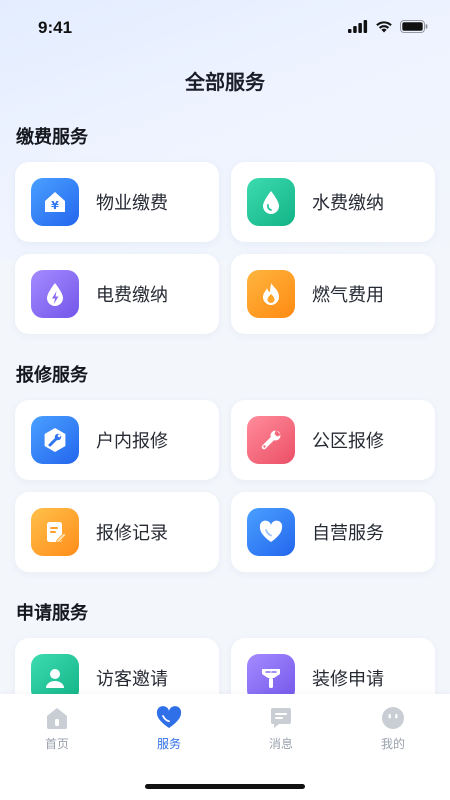  Describe the element at coordinates (281, 718) in the screenshot. I see `message-icon` at that location.